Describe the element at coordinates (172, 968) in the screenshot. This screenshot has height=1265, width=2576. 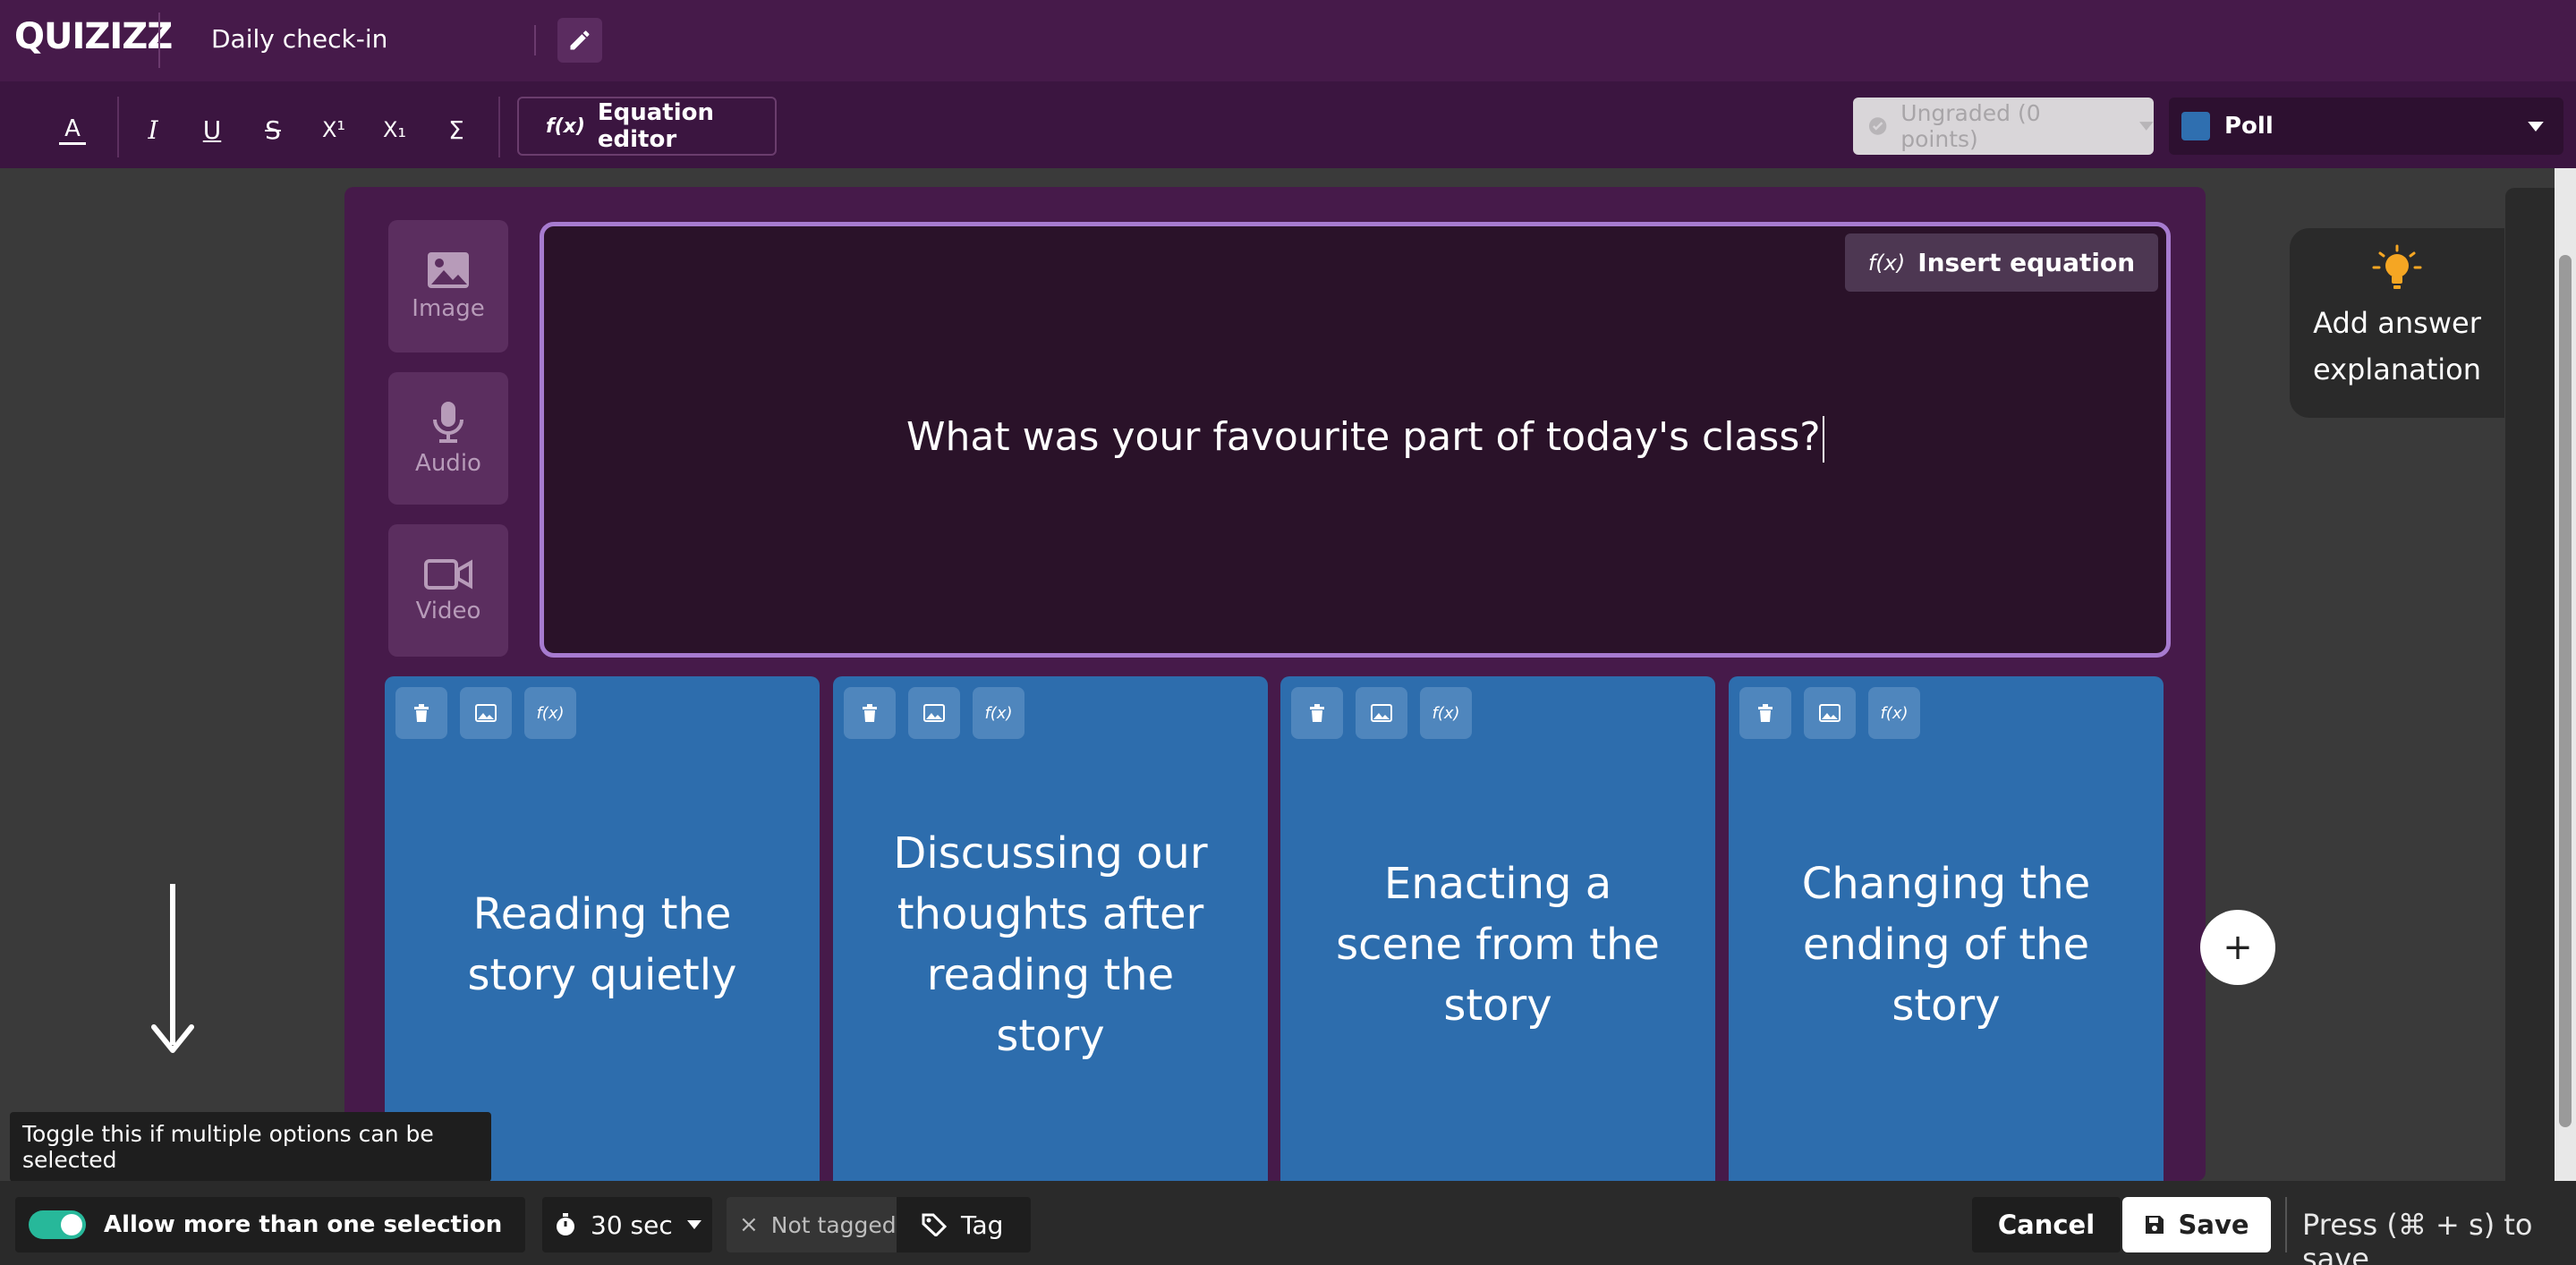
I see `arrow-down-icon` at that location.